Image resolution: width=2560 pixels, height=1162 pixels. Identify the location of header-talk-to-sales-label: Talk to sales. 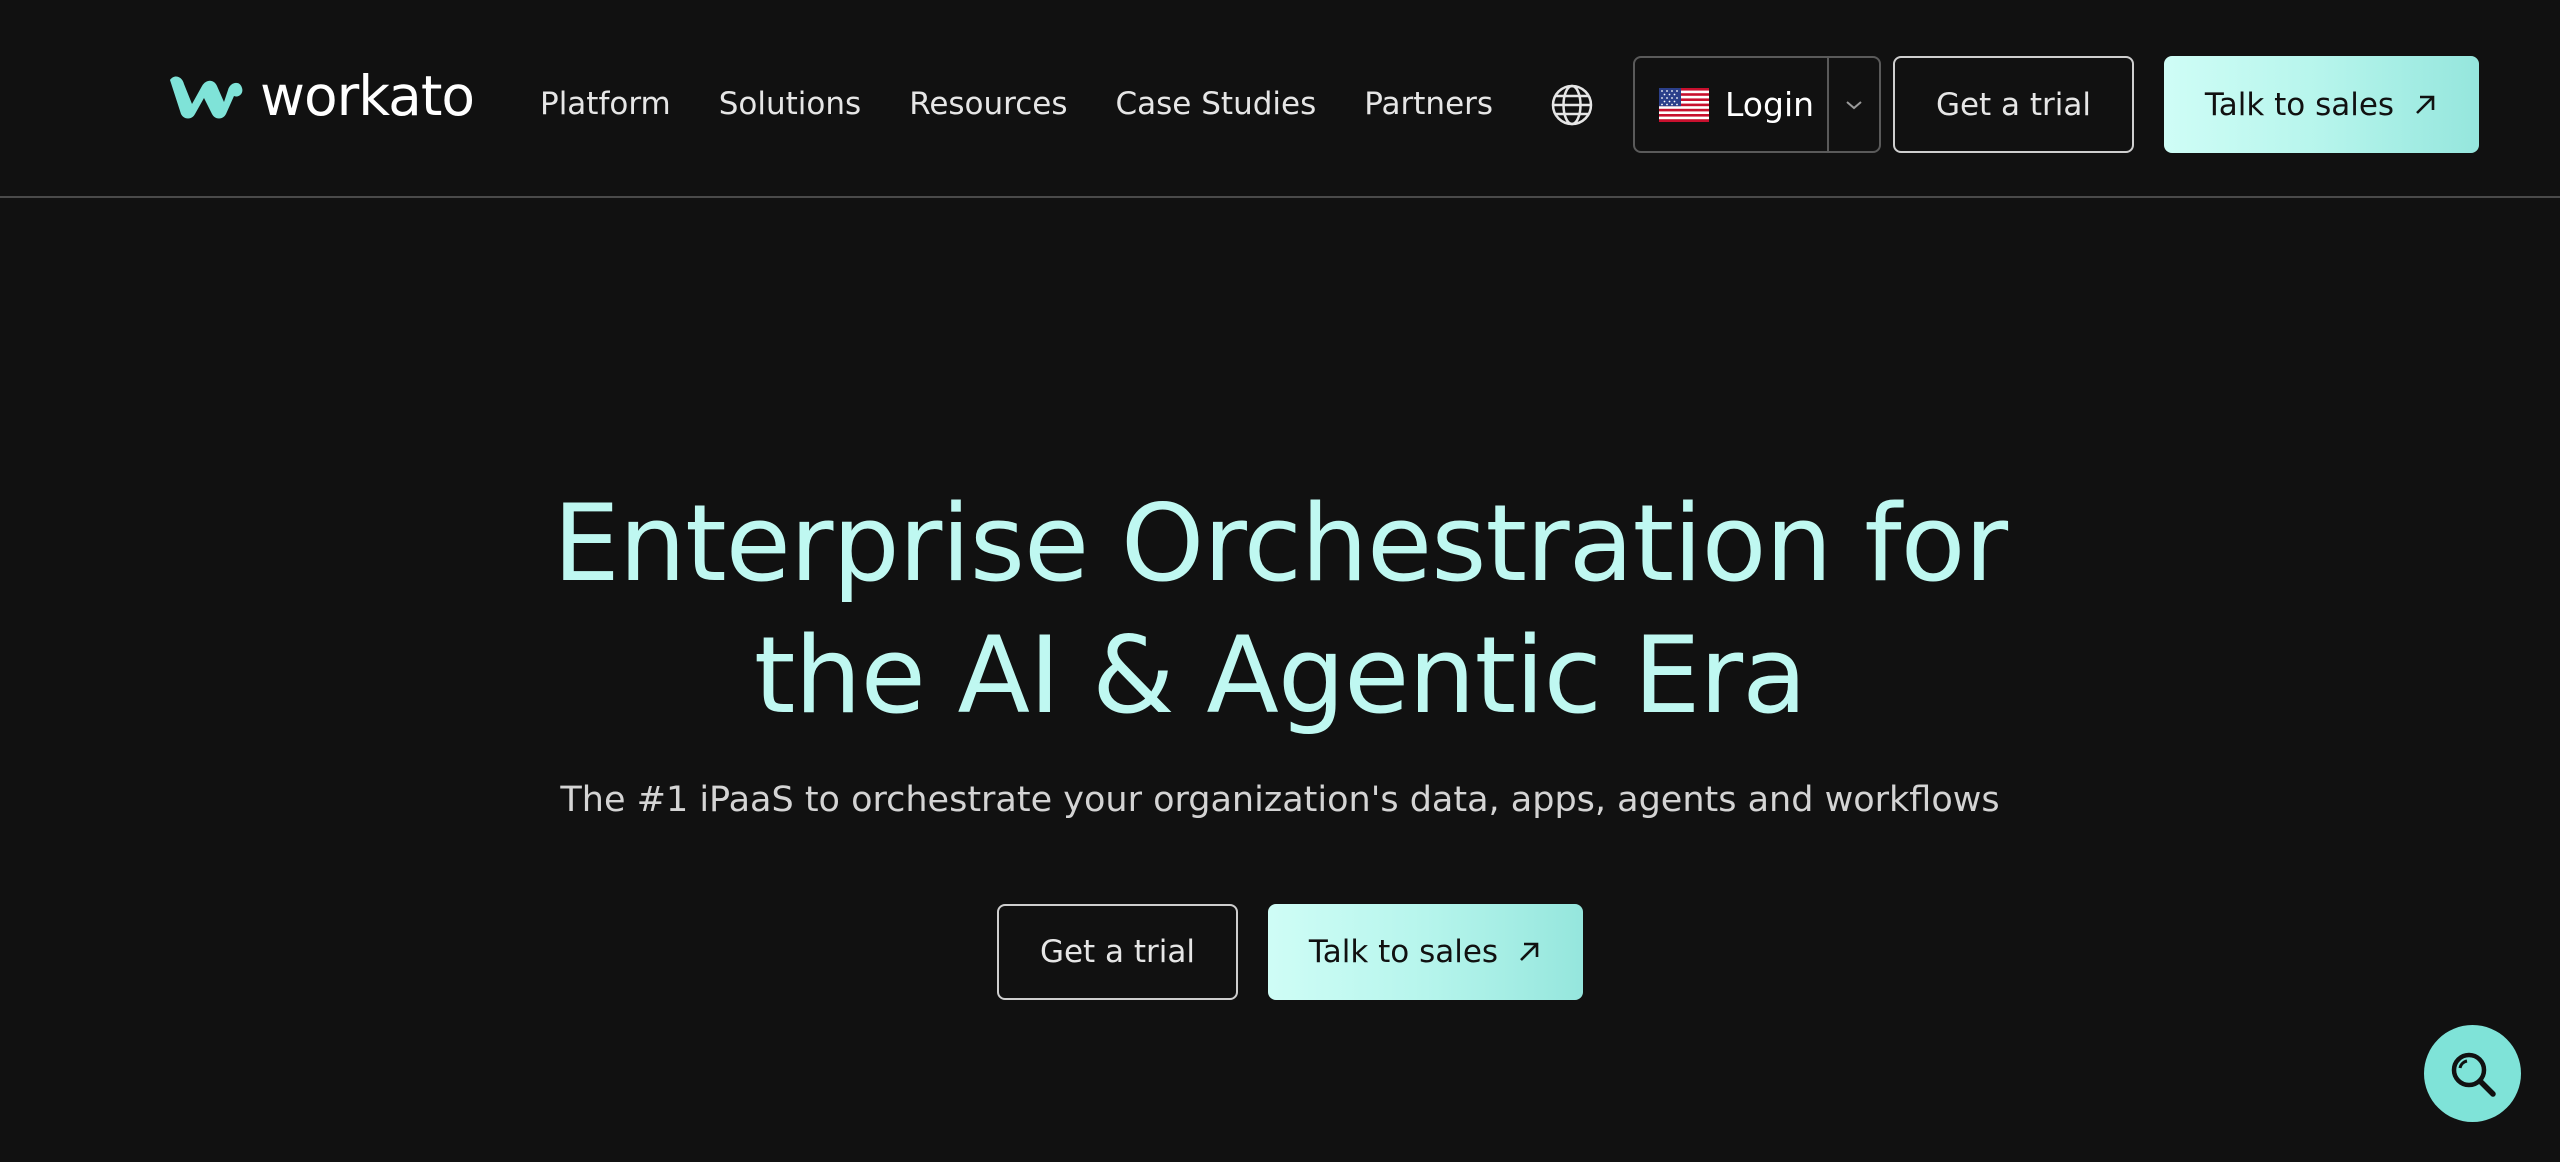
(2299, 104).